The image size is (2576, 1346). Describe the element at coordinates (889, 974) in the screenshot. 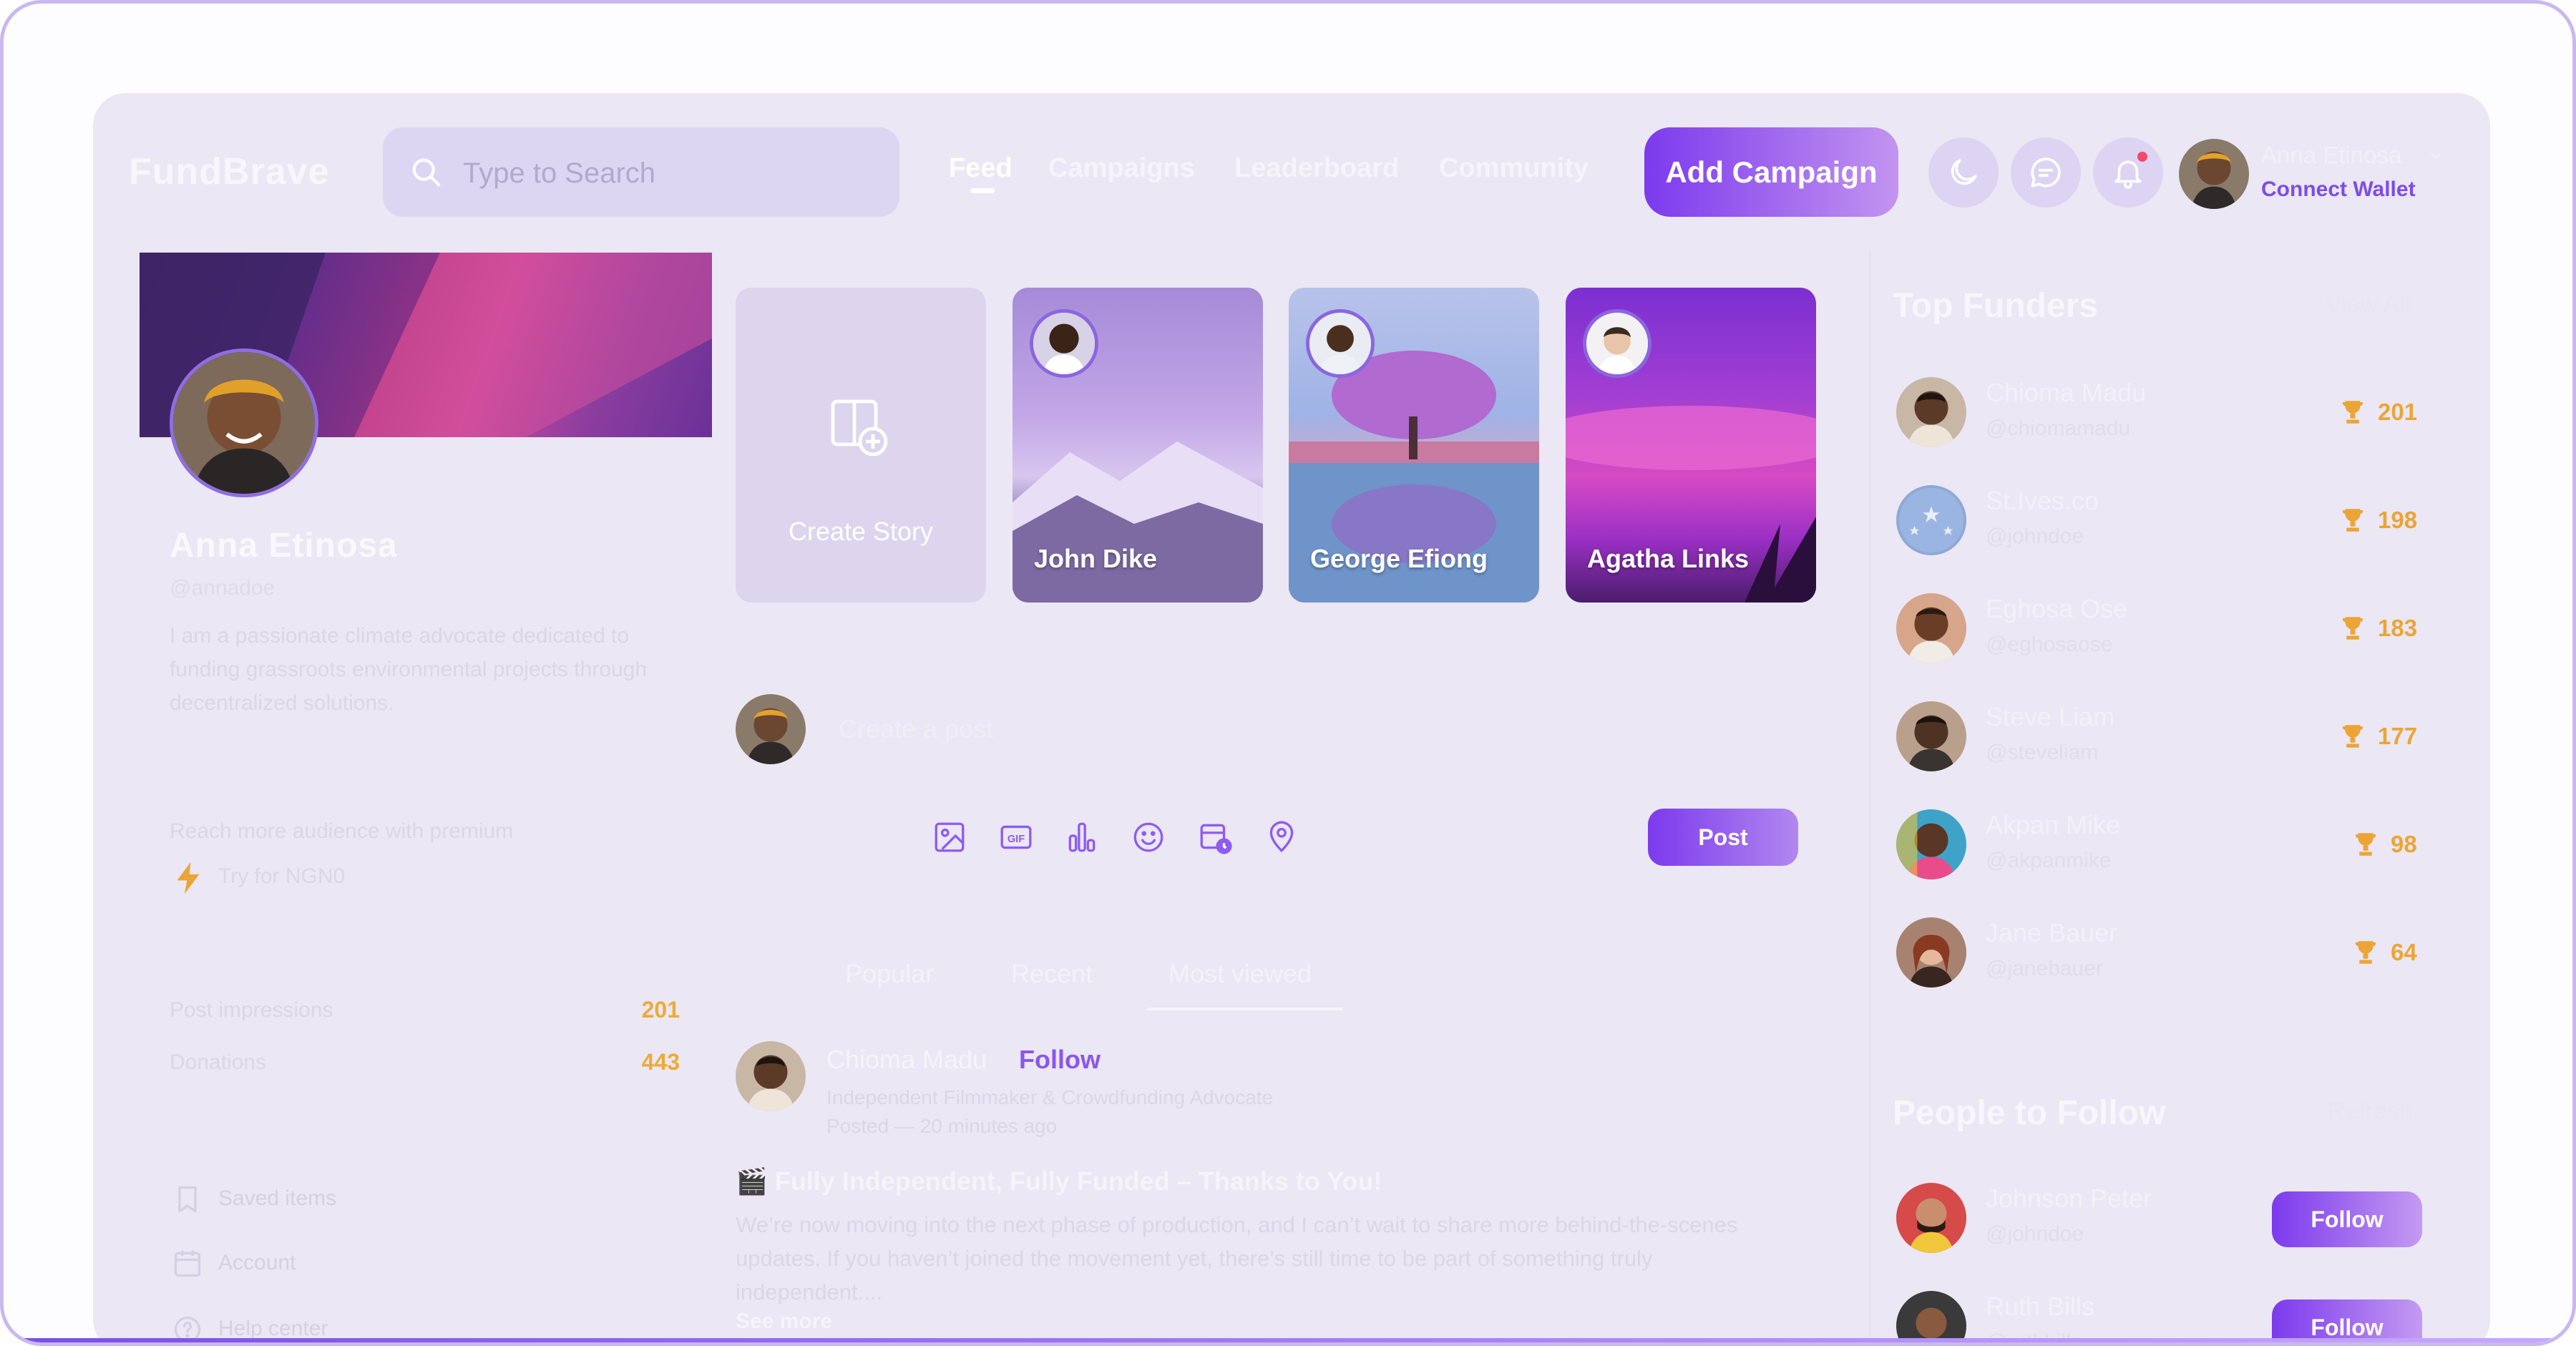

I see `tab-popular: Popular` at that location.